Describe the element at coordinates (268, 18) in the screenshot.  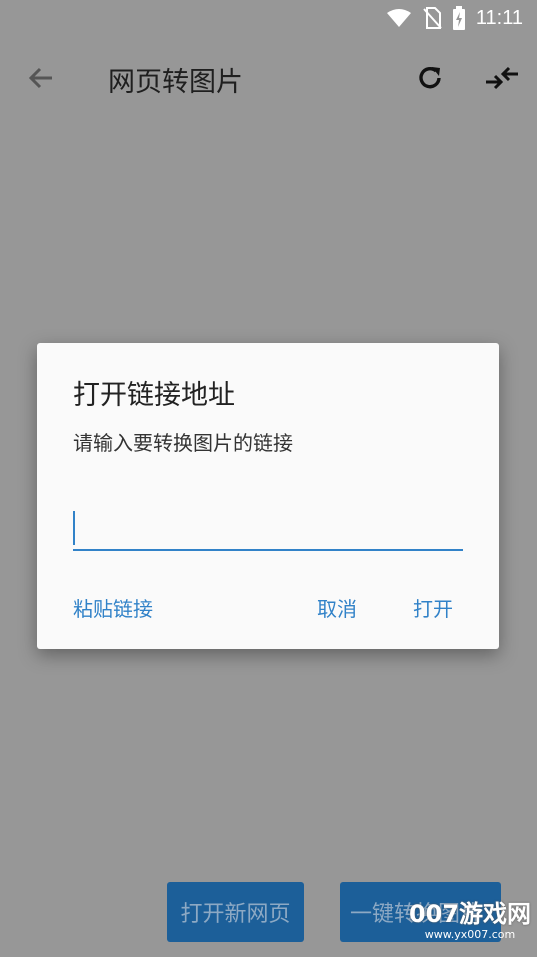
I see `status-bar: 11:11` at that location.